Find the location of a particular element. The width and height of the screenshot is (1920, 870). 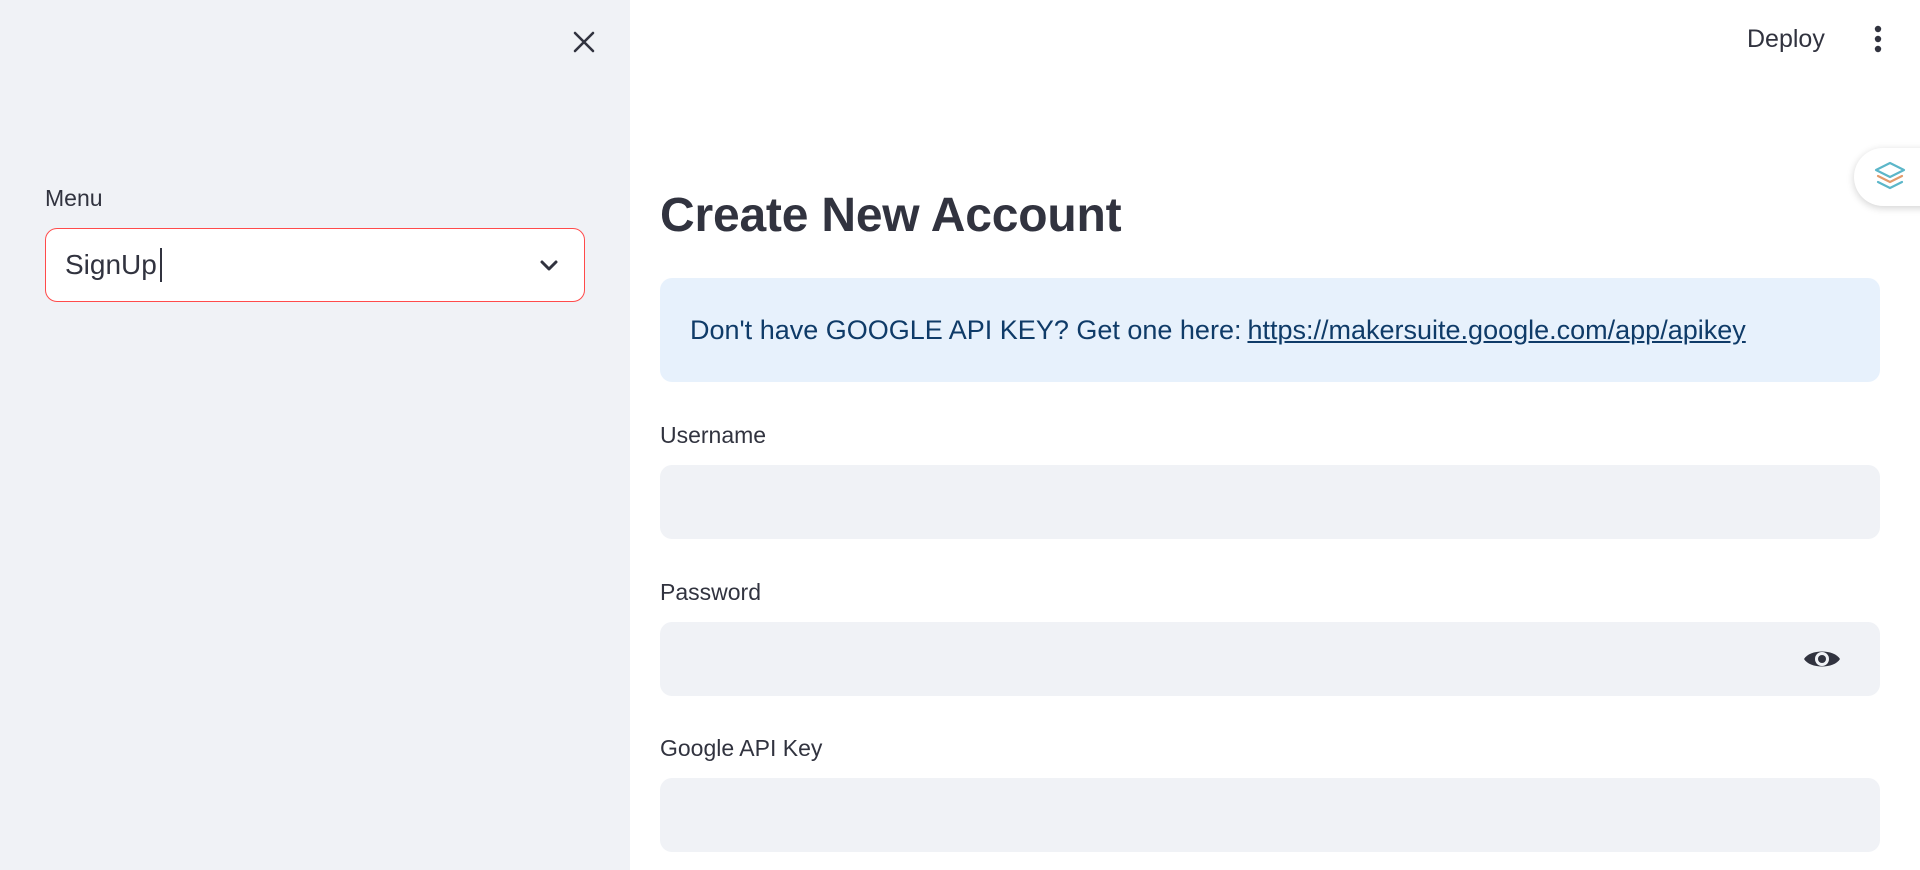

api-key-label: Google API Key is located at coordinates (741, 748).